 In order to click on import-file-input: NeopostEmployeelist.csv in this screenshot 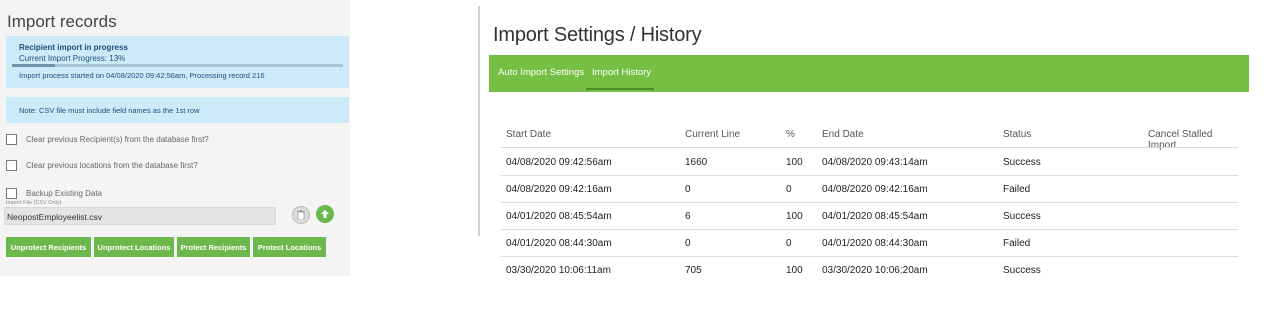, I will do `click(140, 216)`.